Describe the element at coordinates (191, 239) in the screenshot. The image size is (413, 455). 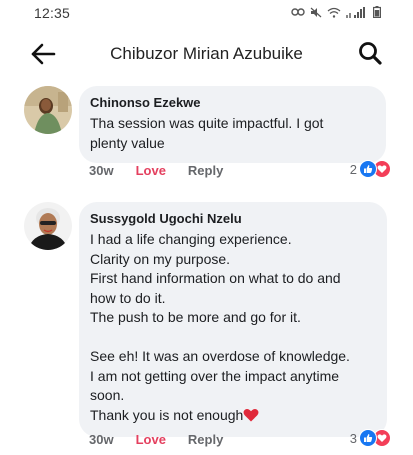
I see `comment-text-line: I had a life changing experience.` at that location.